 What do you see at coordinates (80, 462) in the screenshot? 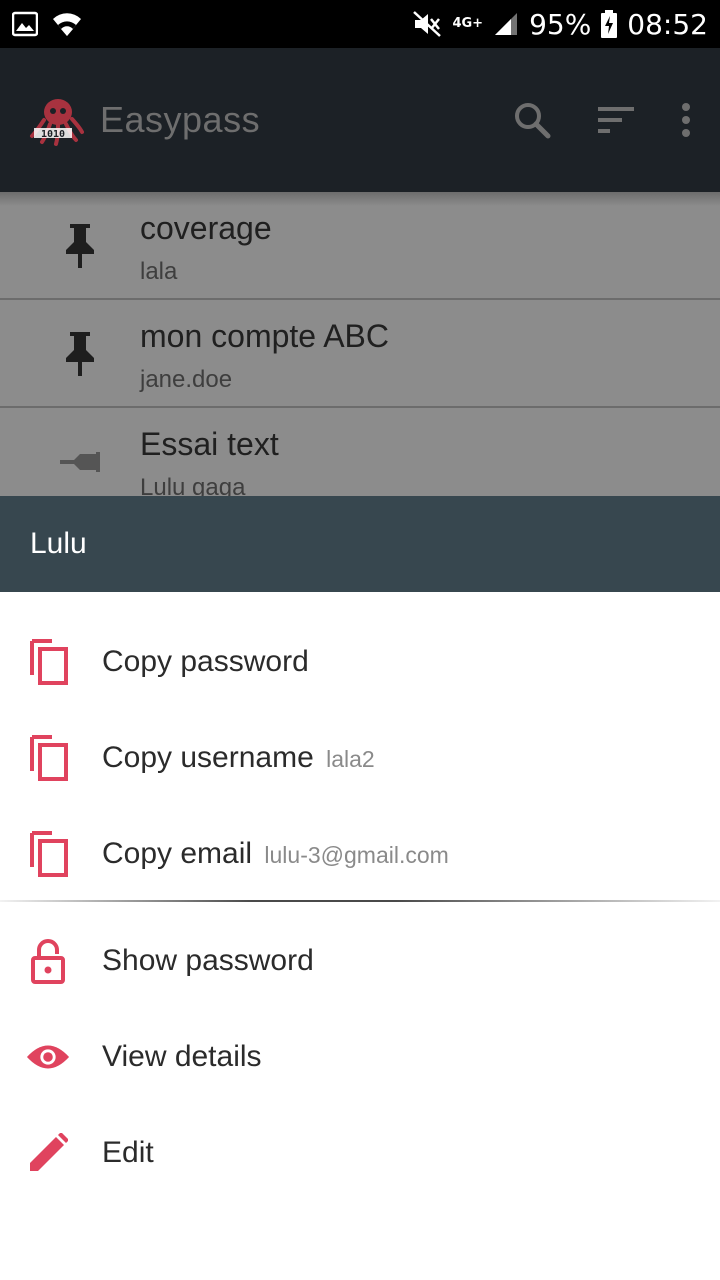
I see `pin-outline-icon` at bounding box center [80, 462].